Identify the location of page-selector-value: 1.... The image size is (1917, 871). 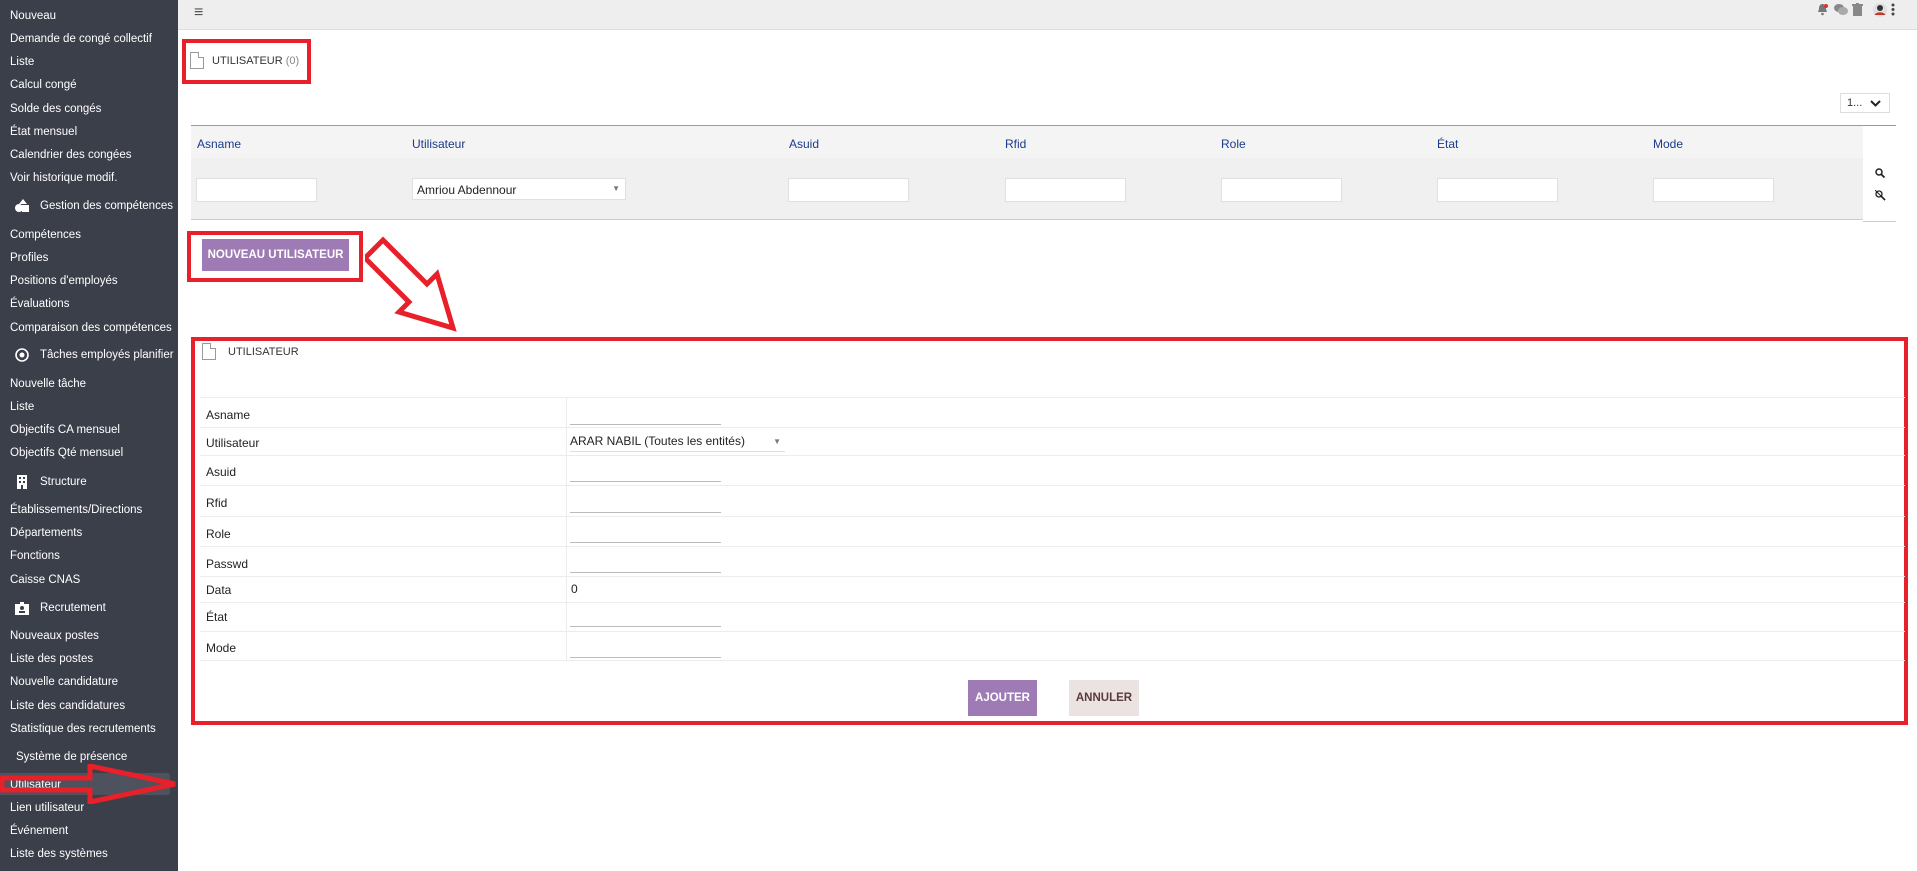
(1855, 103).